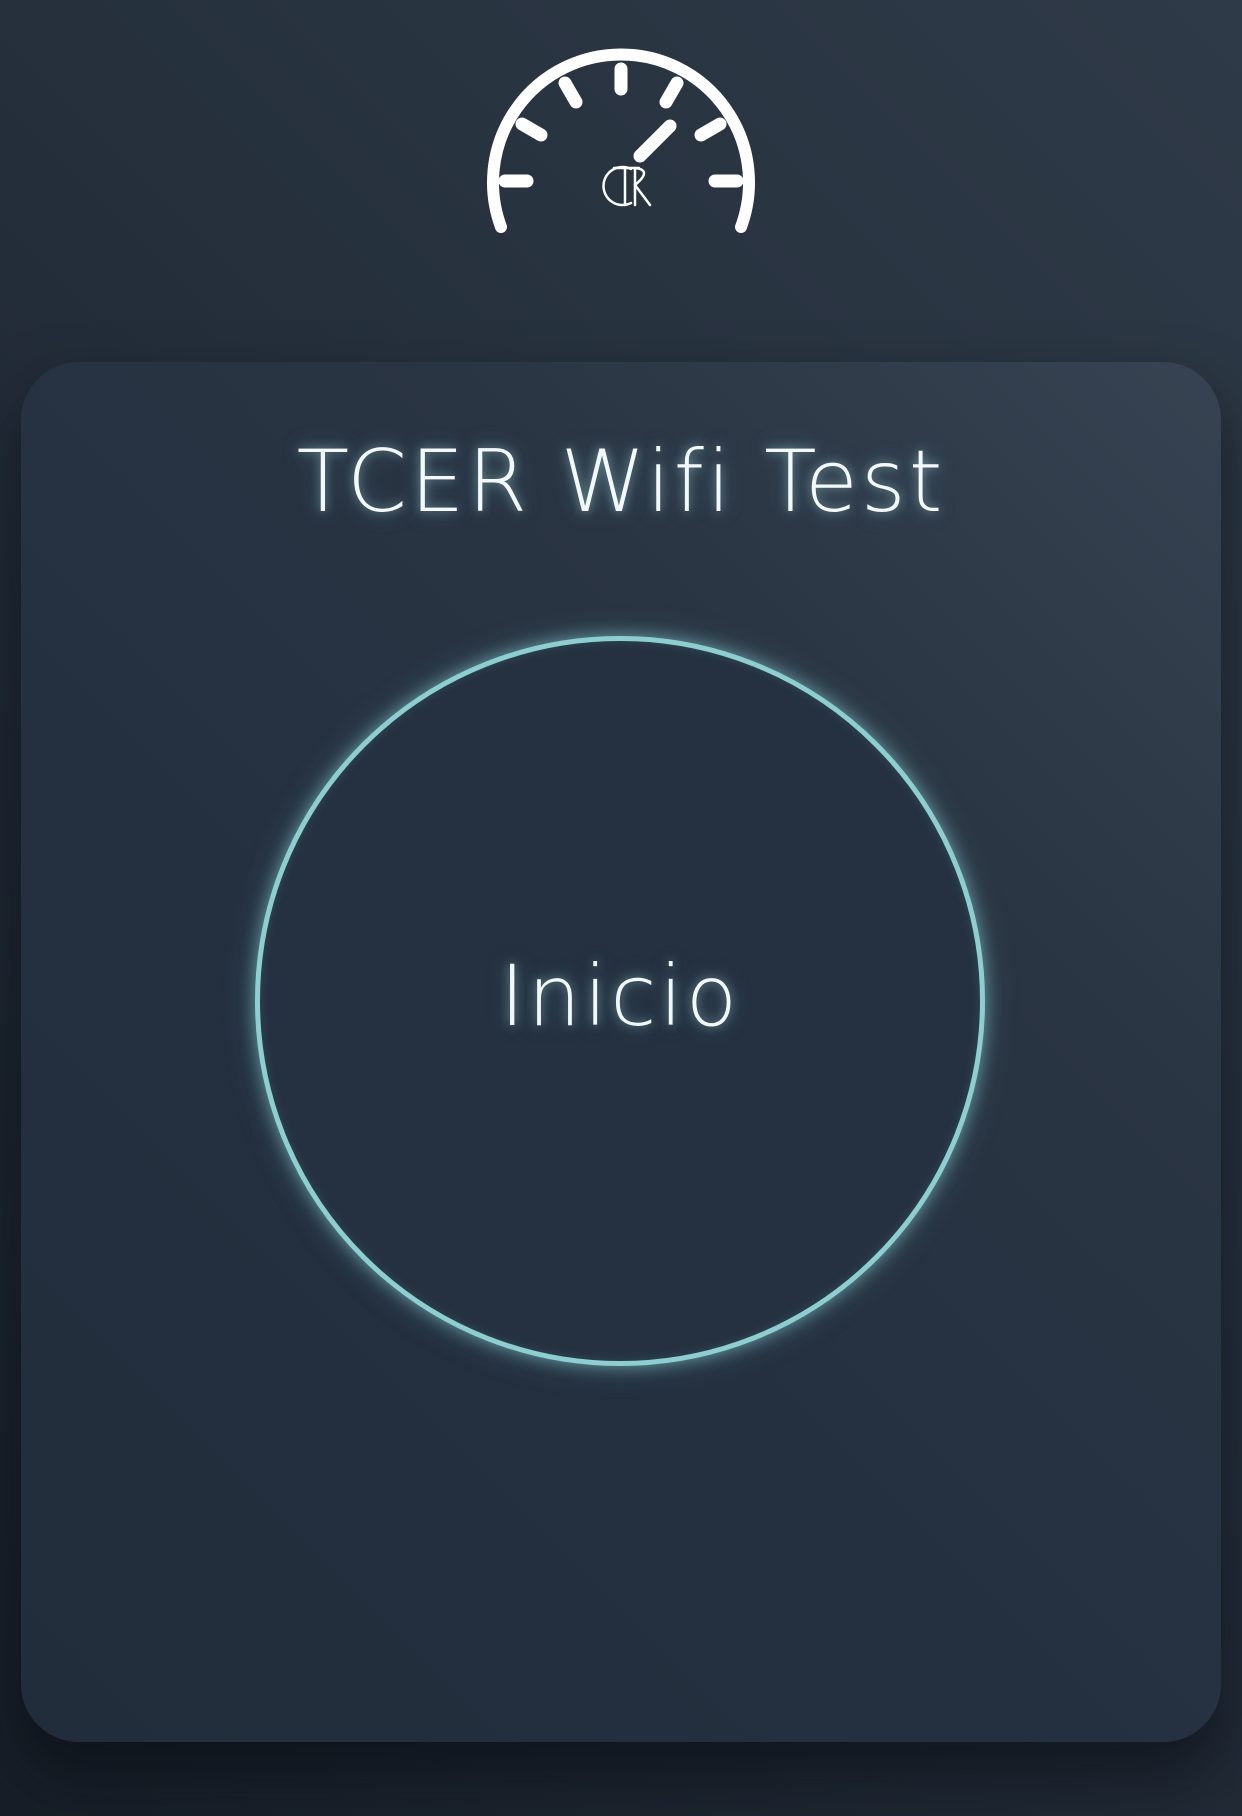 The image size is (1242, 1816). I want to click on speedometer-icon, so click(621, 140).